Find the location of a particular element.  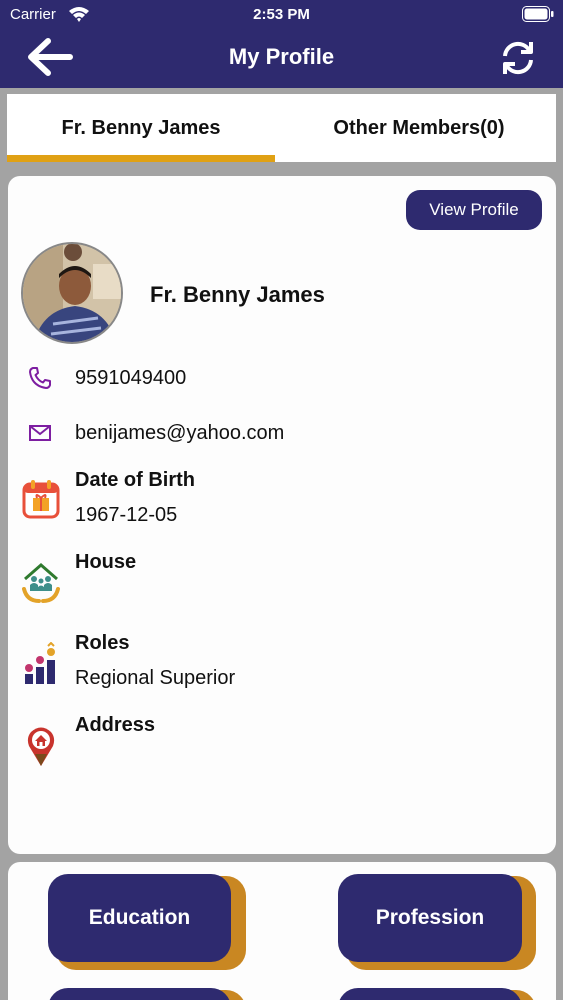

roles-label: Roles is located at coordinates (102, 643).